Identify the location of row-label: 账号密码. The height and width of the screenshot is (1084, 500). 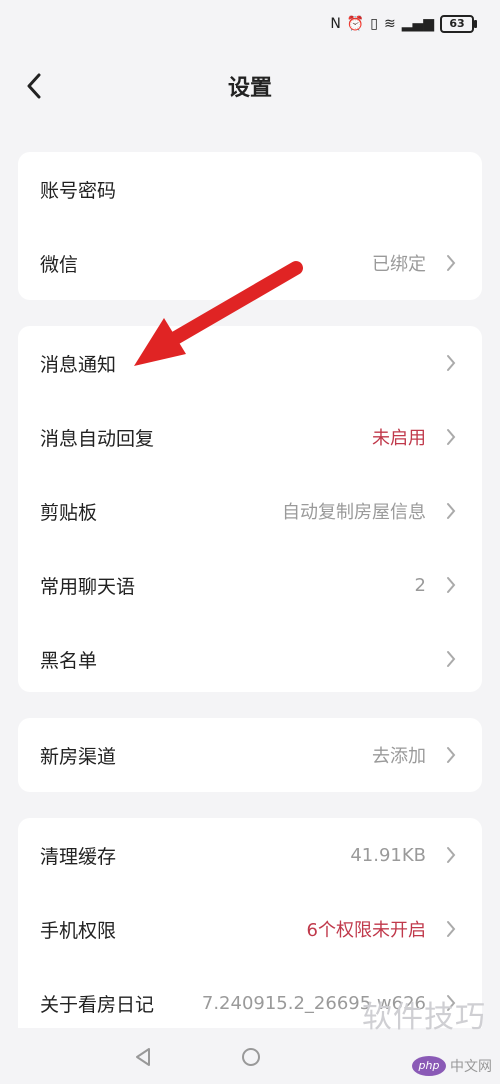
(78, 190).